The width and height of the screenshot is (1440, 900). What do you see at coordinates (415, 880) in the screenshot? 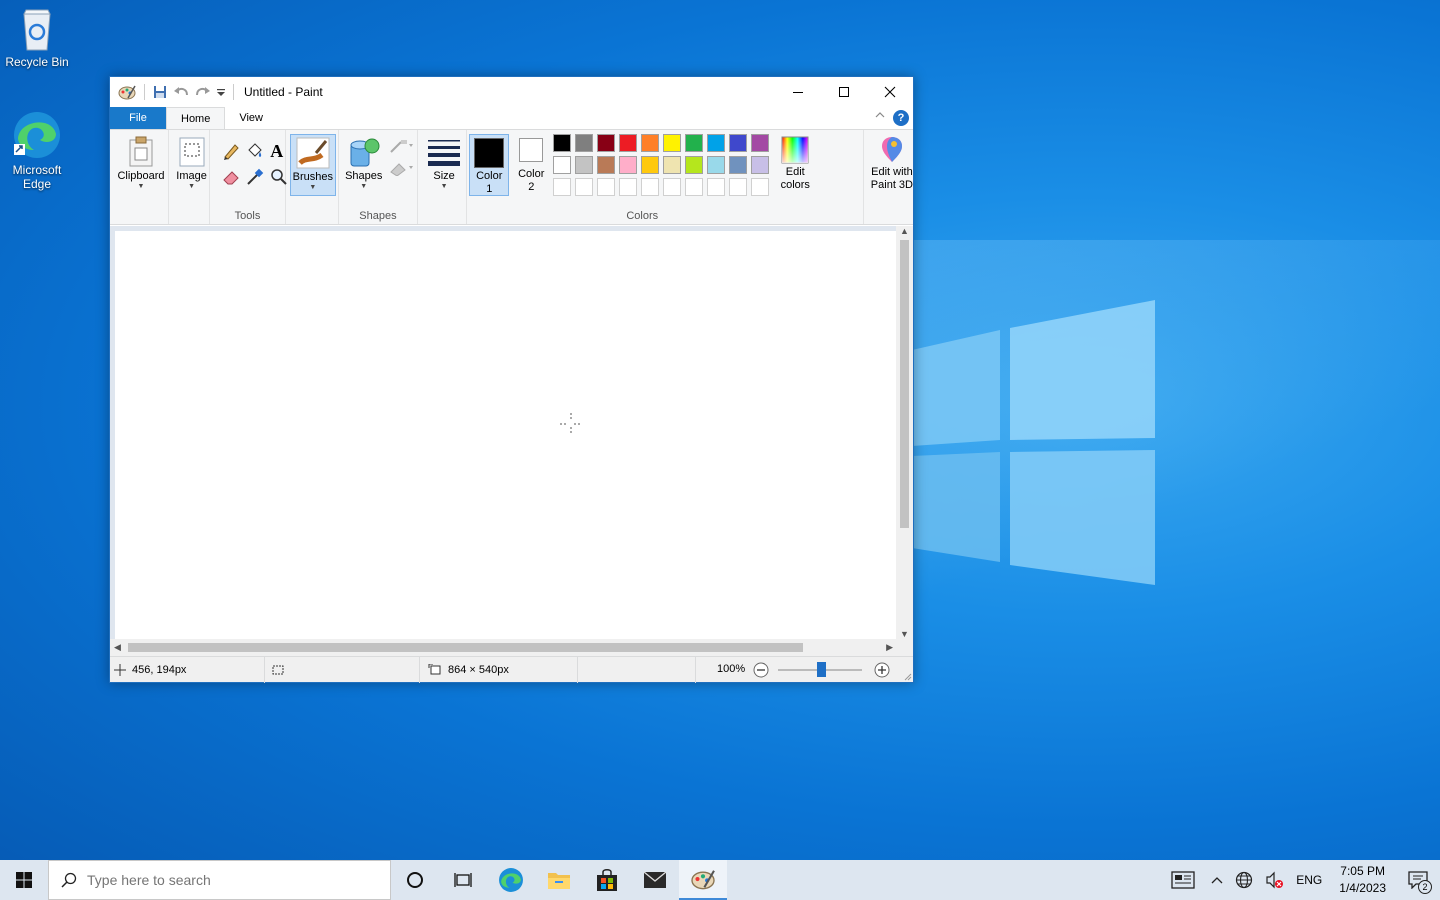
I see `cortana-button` at bounding box center [415, 880].